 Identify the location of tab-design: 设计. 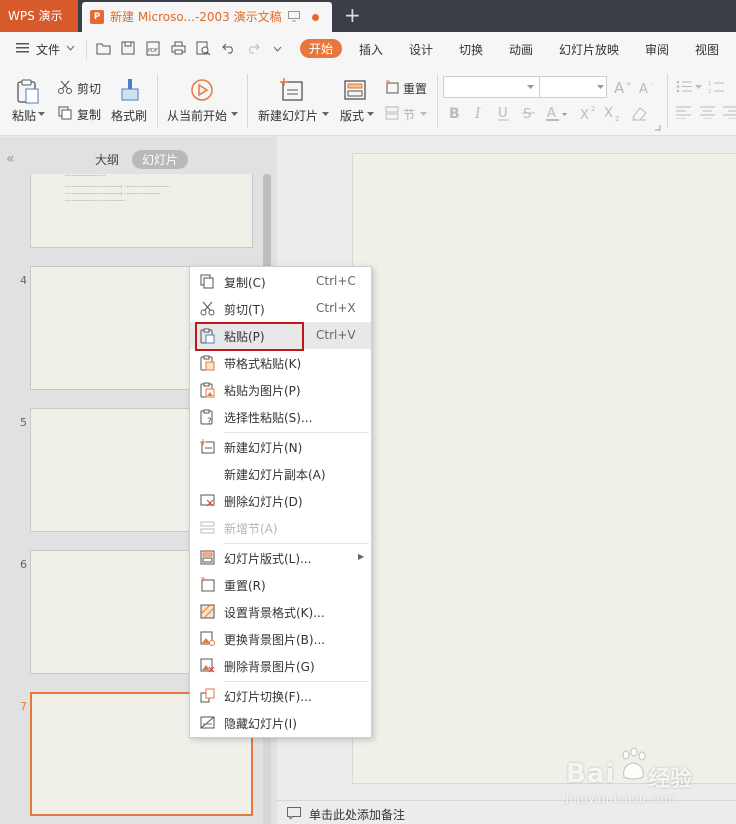
(421, 49).